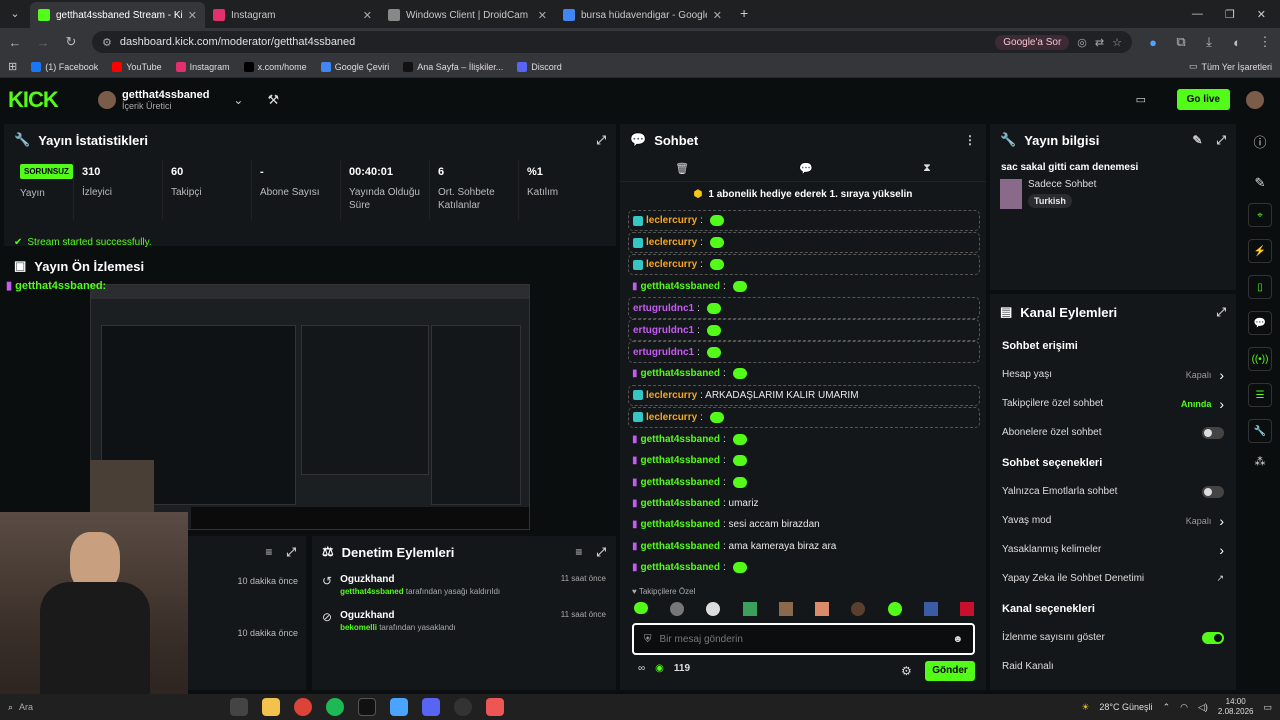 Image resolution: width=1280 pixels, height=720 pixels. Describe the element at coordinates (1184, 707) in the screenshot. I see `wifi-icon: ◠` at that location.